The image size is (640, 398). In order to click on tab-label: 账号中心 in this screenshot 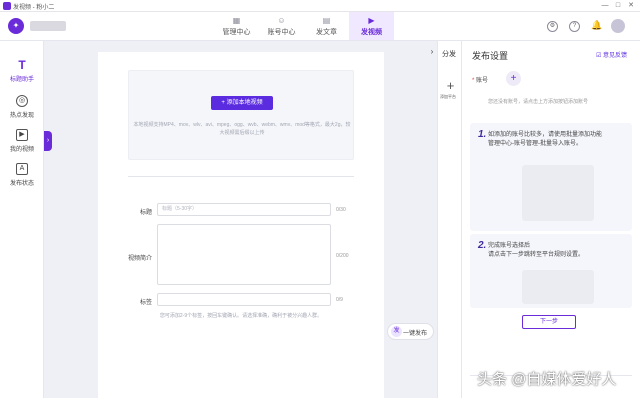, I will do `click(281, 32)`.